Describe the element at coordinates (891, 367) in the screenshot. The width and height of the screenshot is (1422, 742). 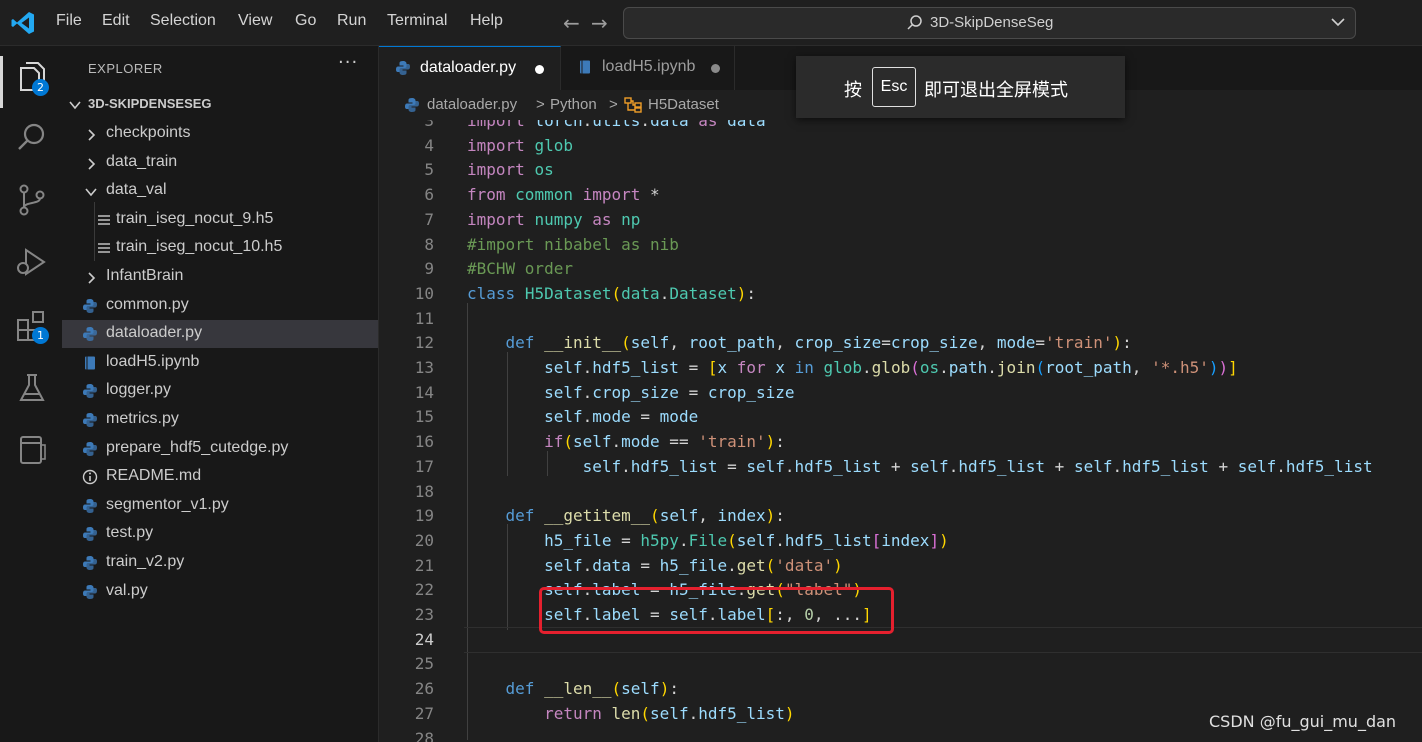
I see `code-token: glob` at that location.